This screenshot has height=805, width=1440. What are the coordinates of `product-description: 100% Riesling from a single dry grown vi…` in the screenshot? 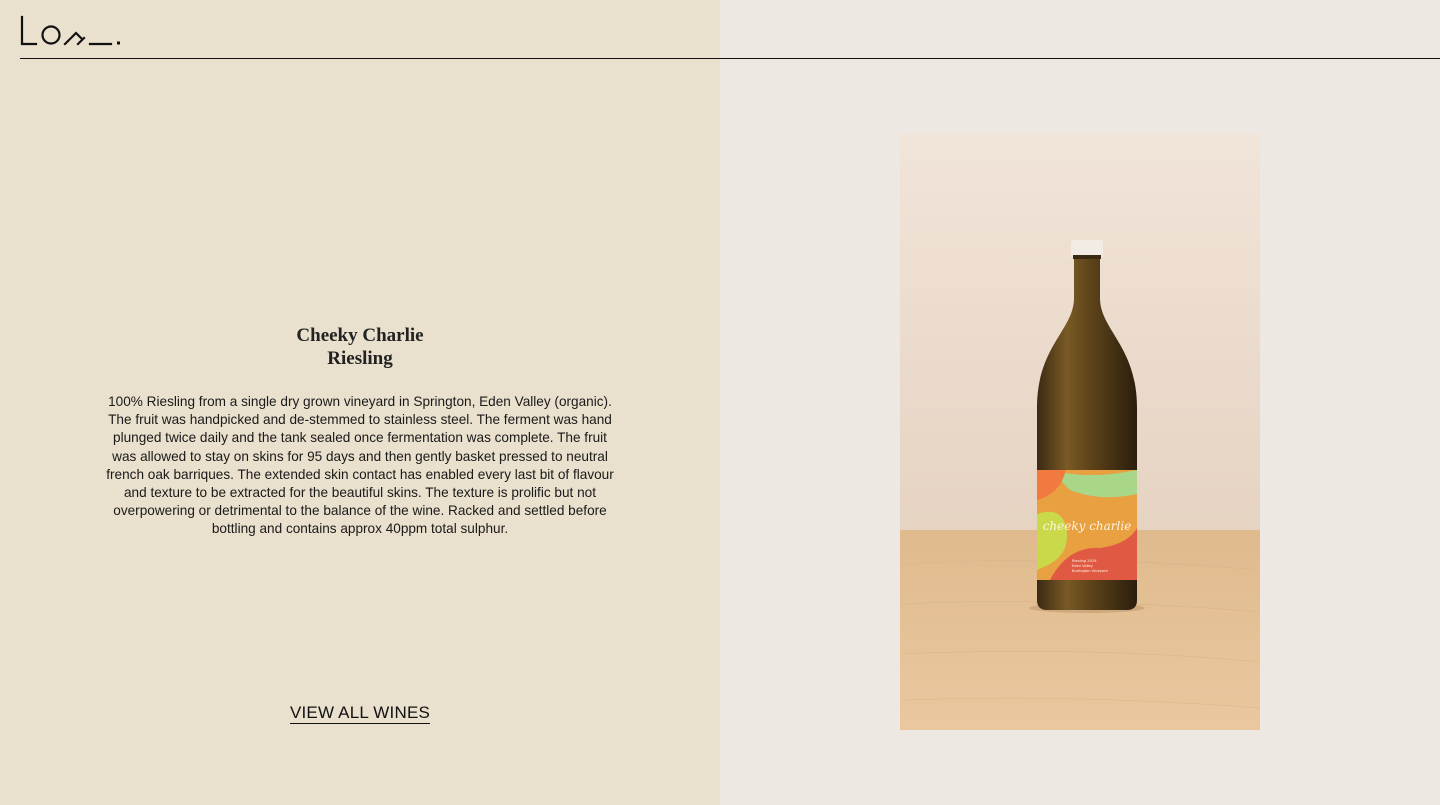 It's located at (360, 465).